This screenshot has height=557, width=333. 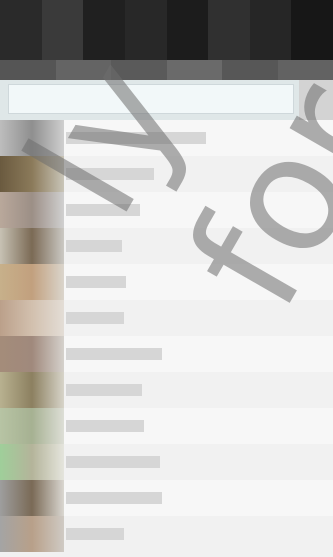 I want to click on search-area, so click(x=166, y=100).